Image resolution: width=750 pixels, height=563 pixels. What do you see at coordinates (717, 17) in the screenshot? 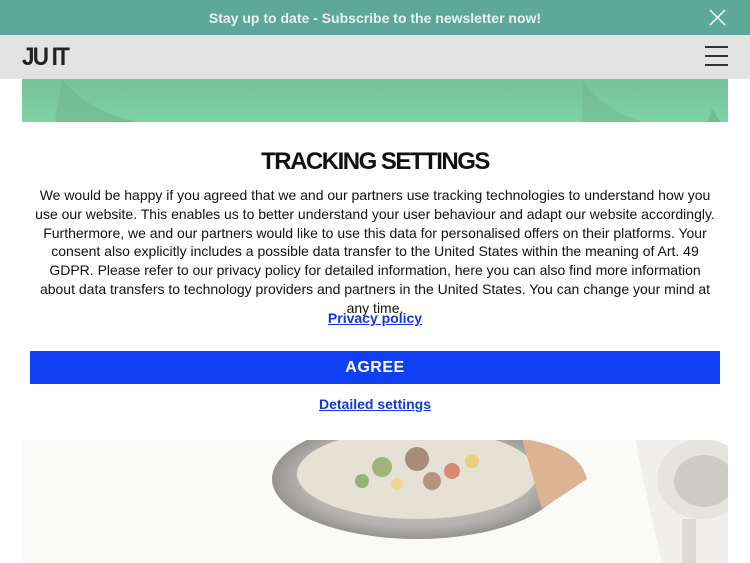
I see `close-icon` at bounding box center [717, 17].